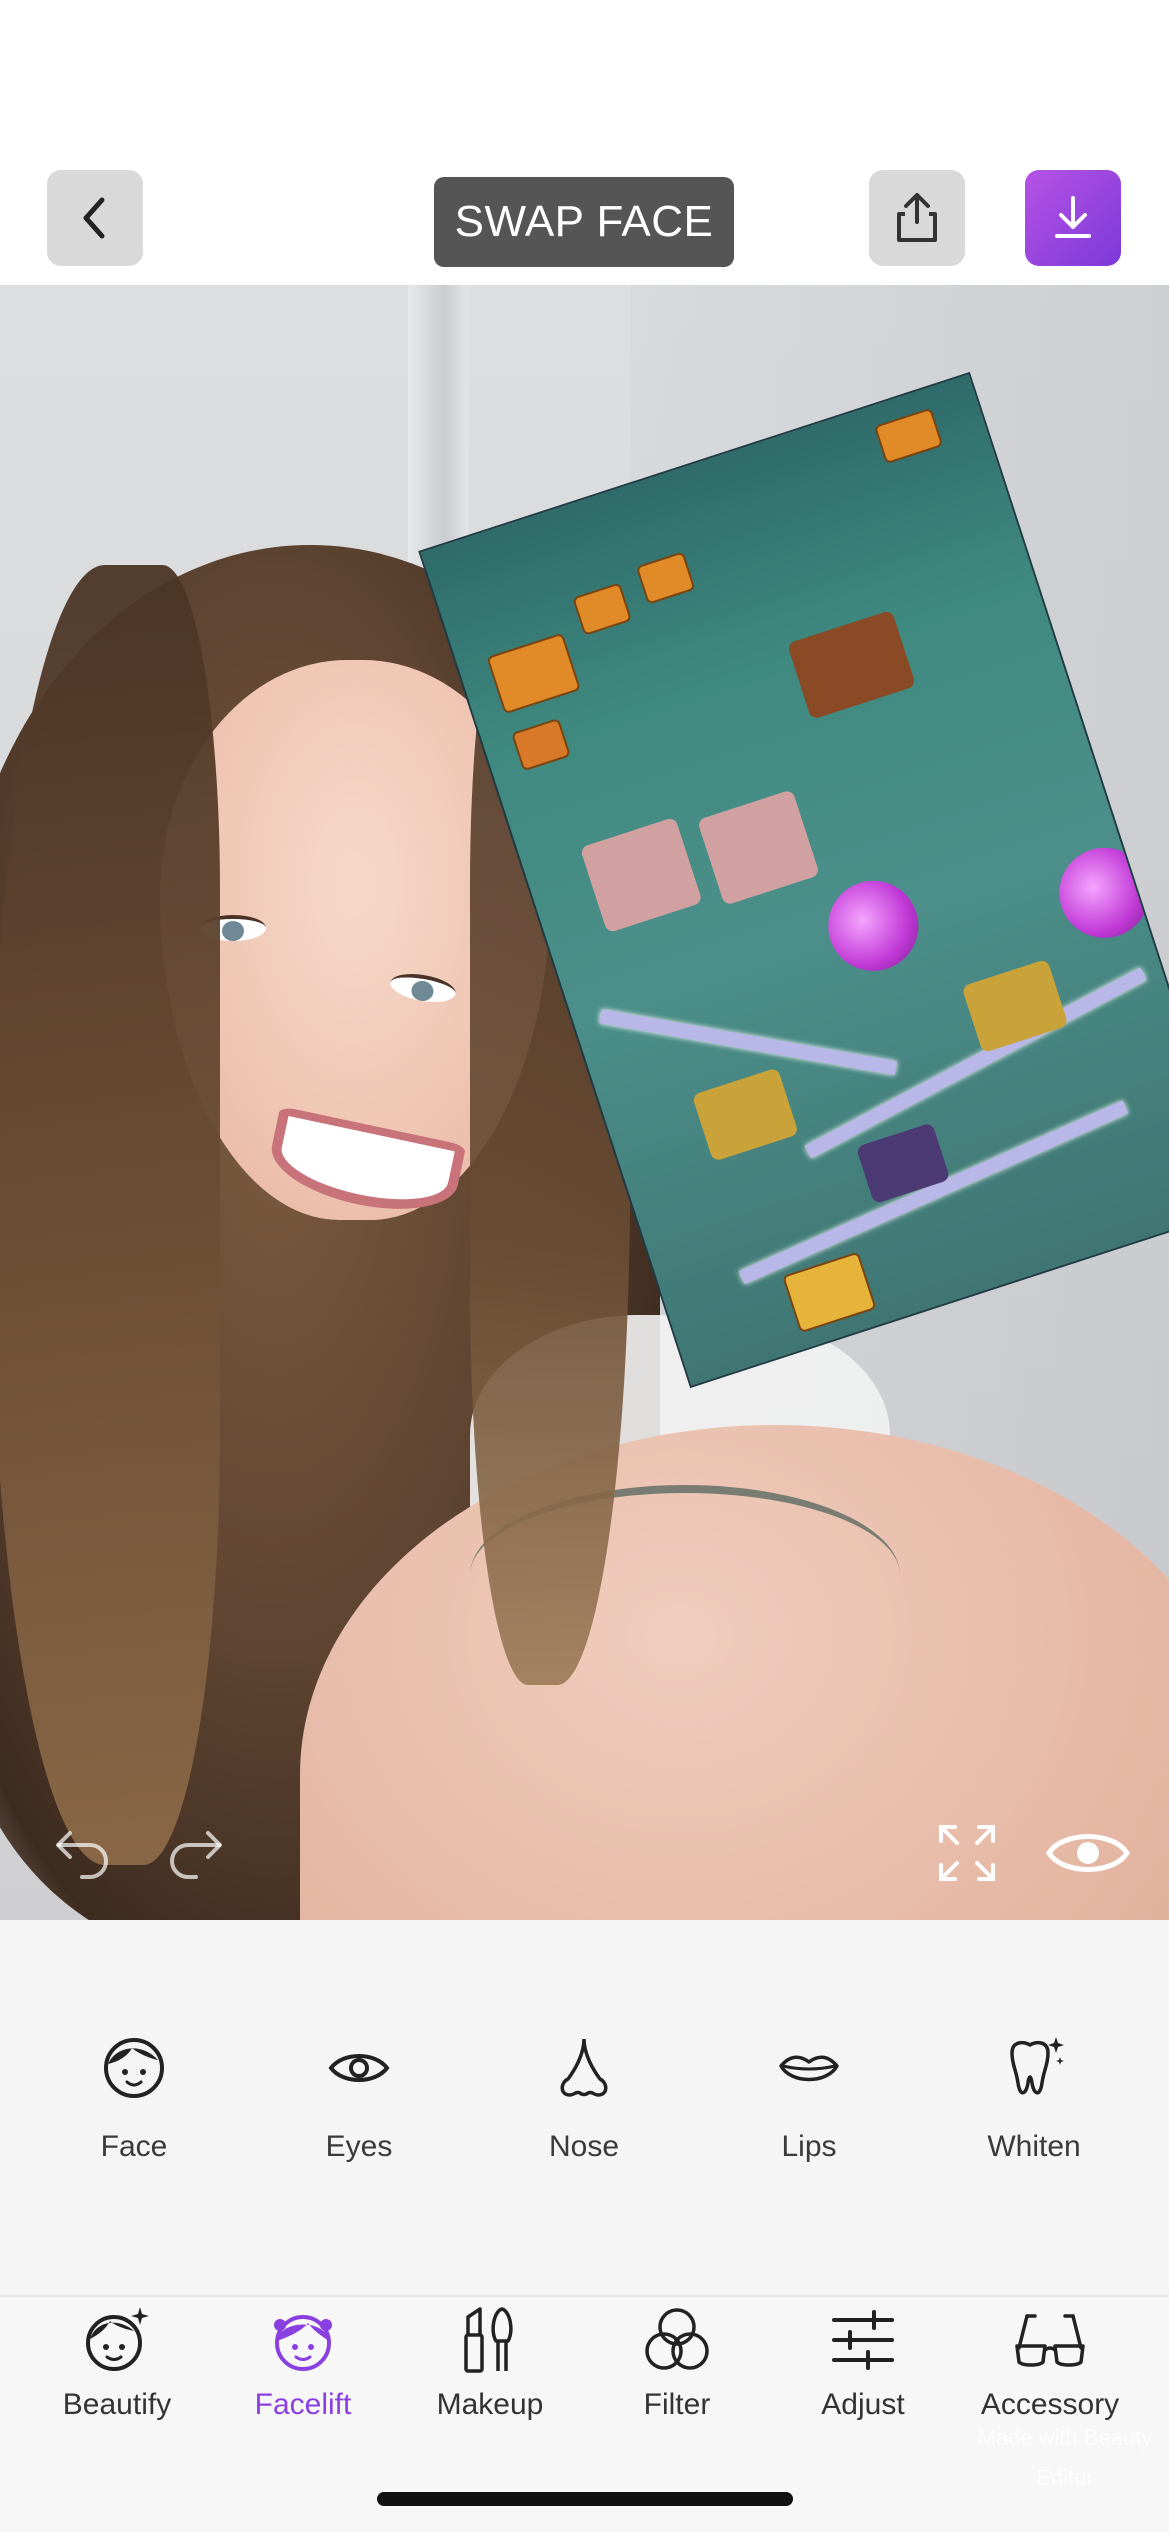  I want to click on nav-adjust: Adjust, so click(863, 2367).